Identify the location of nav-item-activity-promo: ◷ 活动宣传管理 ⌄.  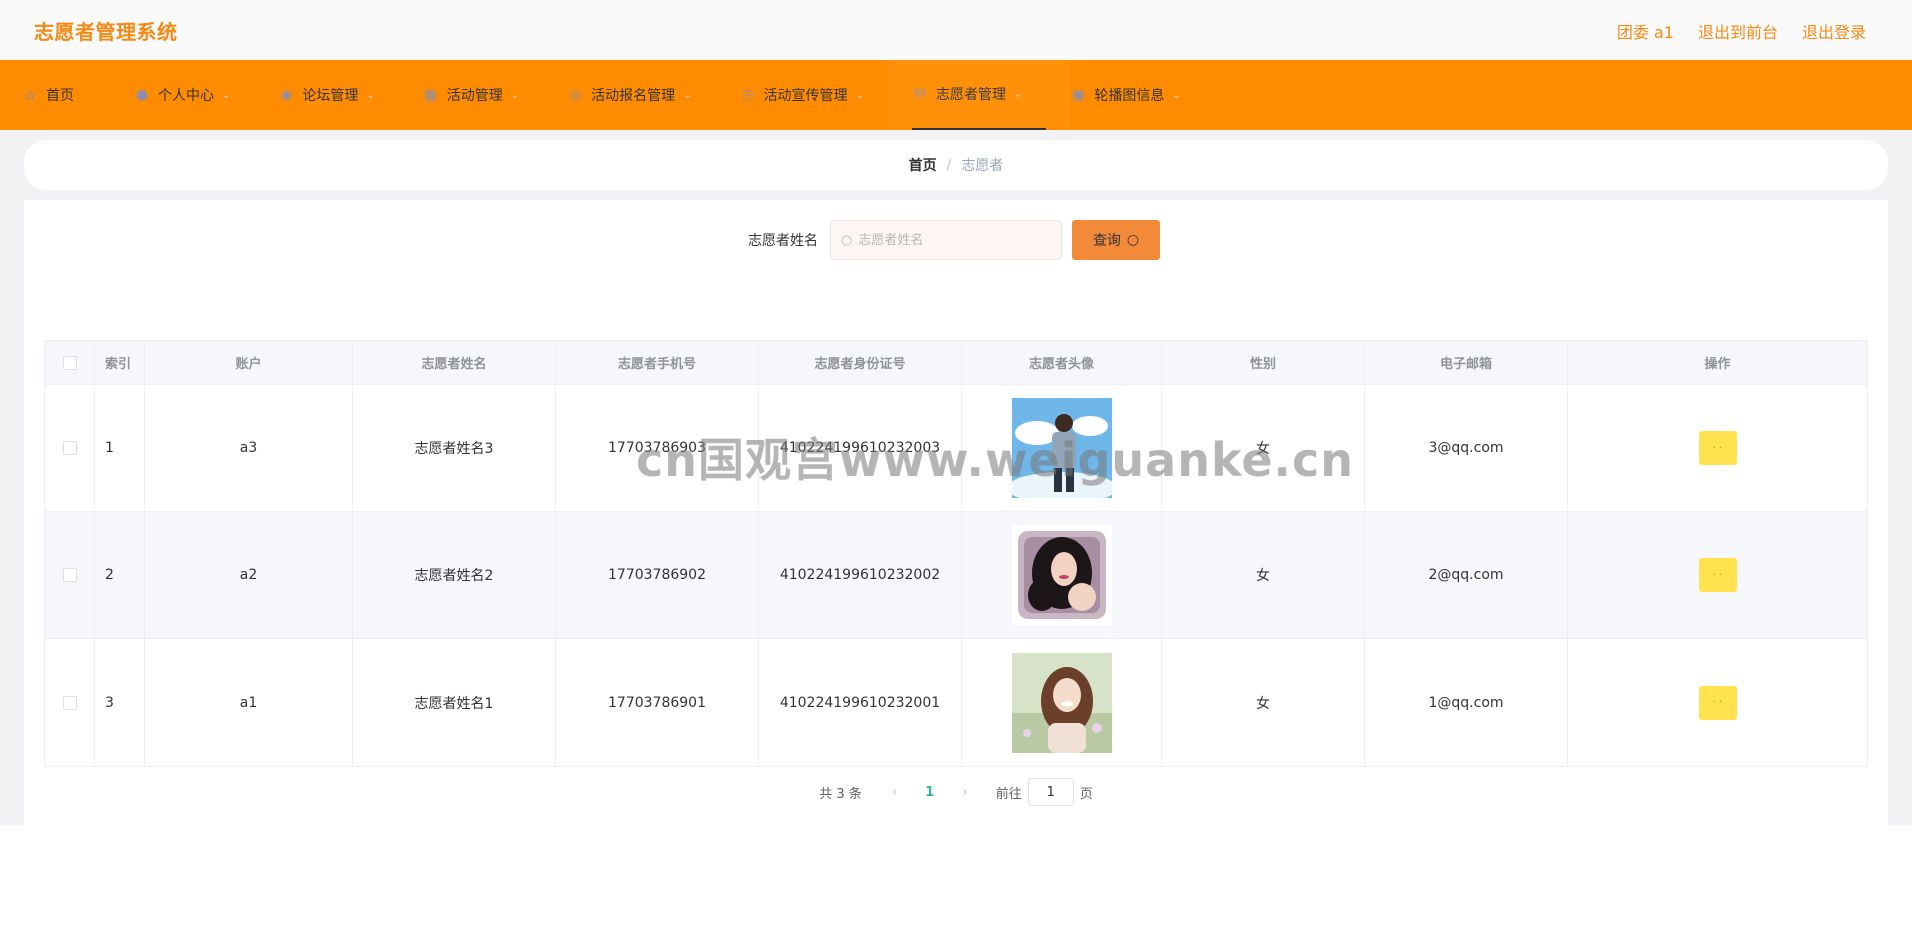
(814, 95).